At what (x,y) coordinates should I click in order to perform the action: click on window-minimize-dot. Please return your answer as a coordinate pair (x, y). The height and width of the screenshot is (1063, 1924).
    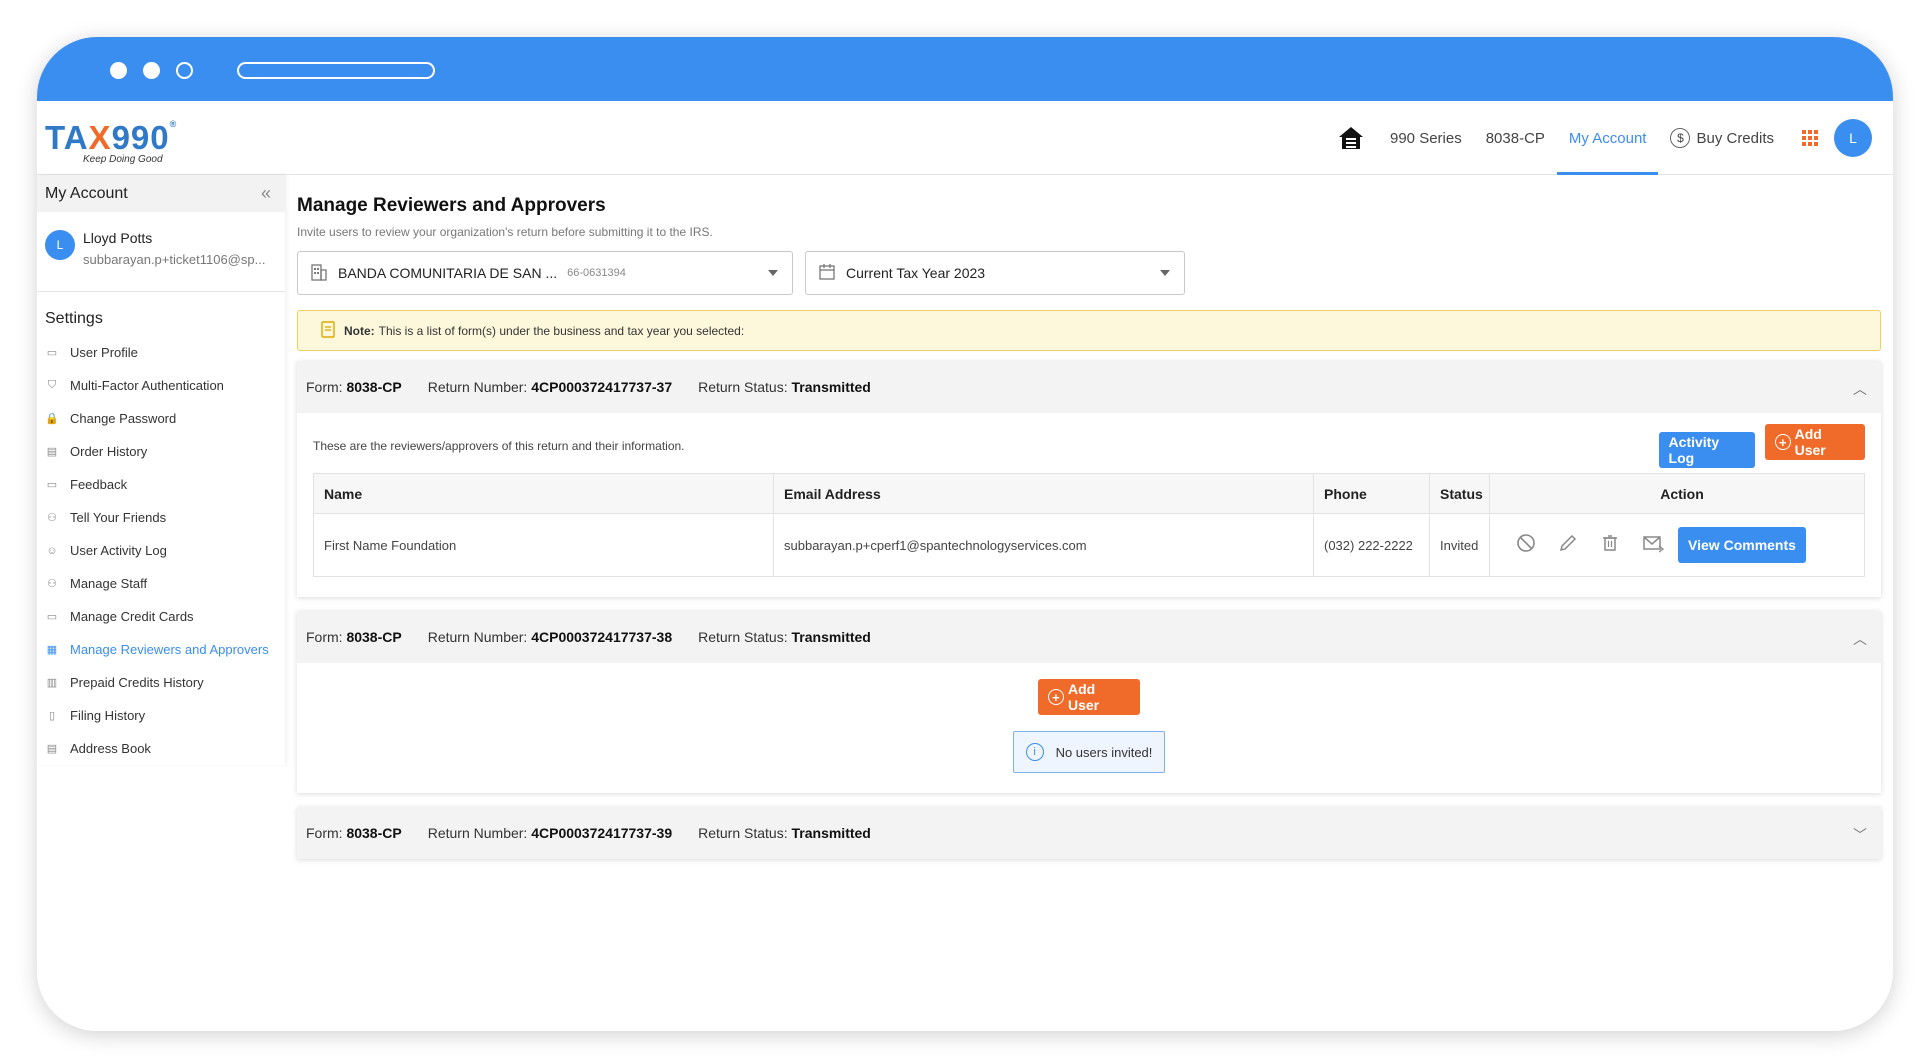
    Looking at the image, I should click on (151, 70).